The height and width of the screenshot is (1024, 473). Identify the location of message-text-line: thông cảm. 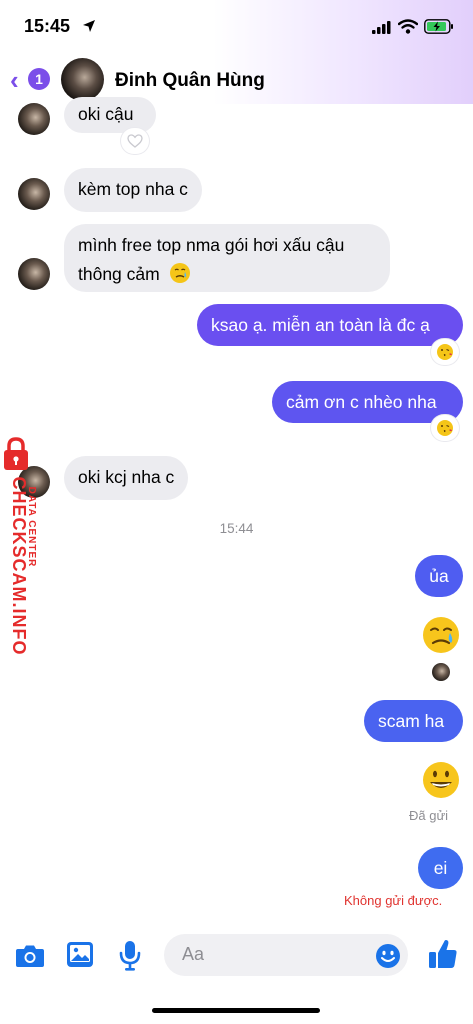
(227, 274).